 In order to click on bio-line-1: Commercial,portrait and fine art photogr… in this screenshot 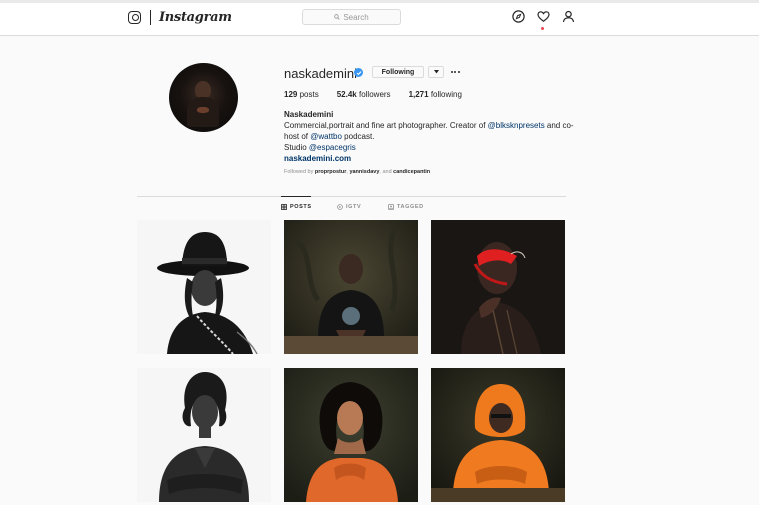, I will do `click(429, 131)`.